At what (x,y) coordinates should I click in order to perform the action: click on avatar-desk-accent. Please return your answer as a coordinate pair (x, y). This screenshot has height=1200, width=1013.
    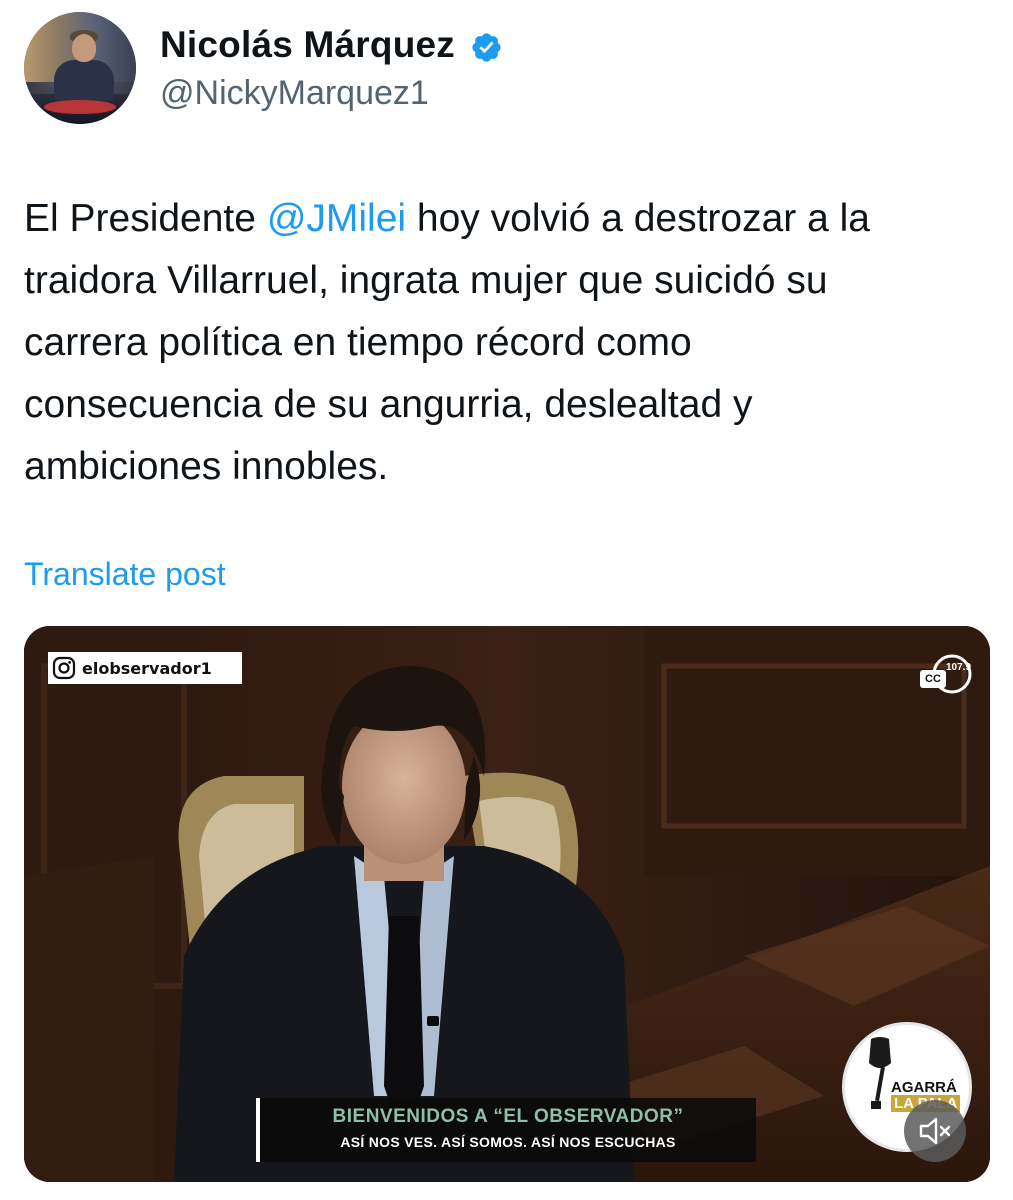
    Looking at the image, I should click on (80, 107).